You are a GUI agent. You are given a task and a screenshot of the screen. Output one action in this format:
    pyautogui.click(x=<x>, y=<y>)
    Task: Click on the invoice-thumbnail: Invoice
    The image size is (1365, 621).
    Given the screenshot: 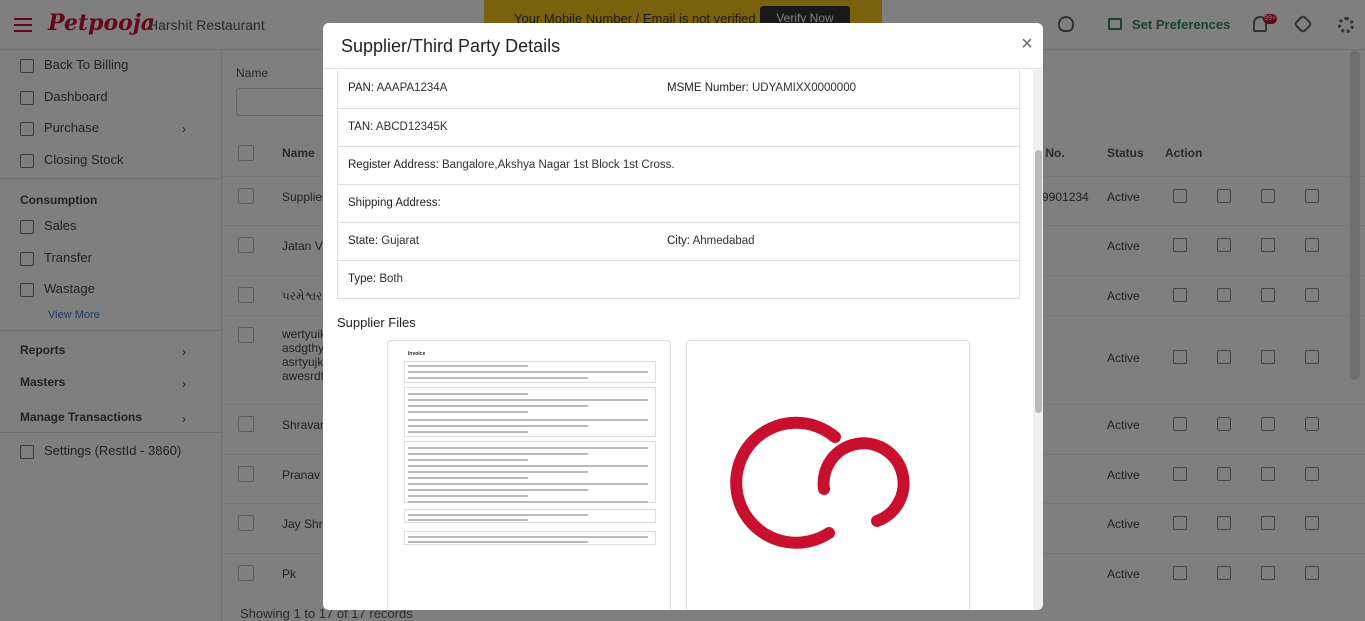 What is the action you would take?
    pyautogui.click(x=530, y=466)
    